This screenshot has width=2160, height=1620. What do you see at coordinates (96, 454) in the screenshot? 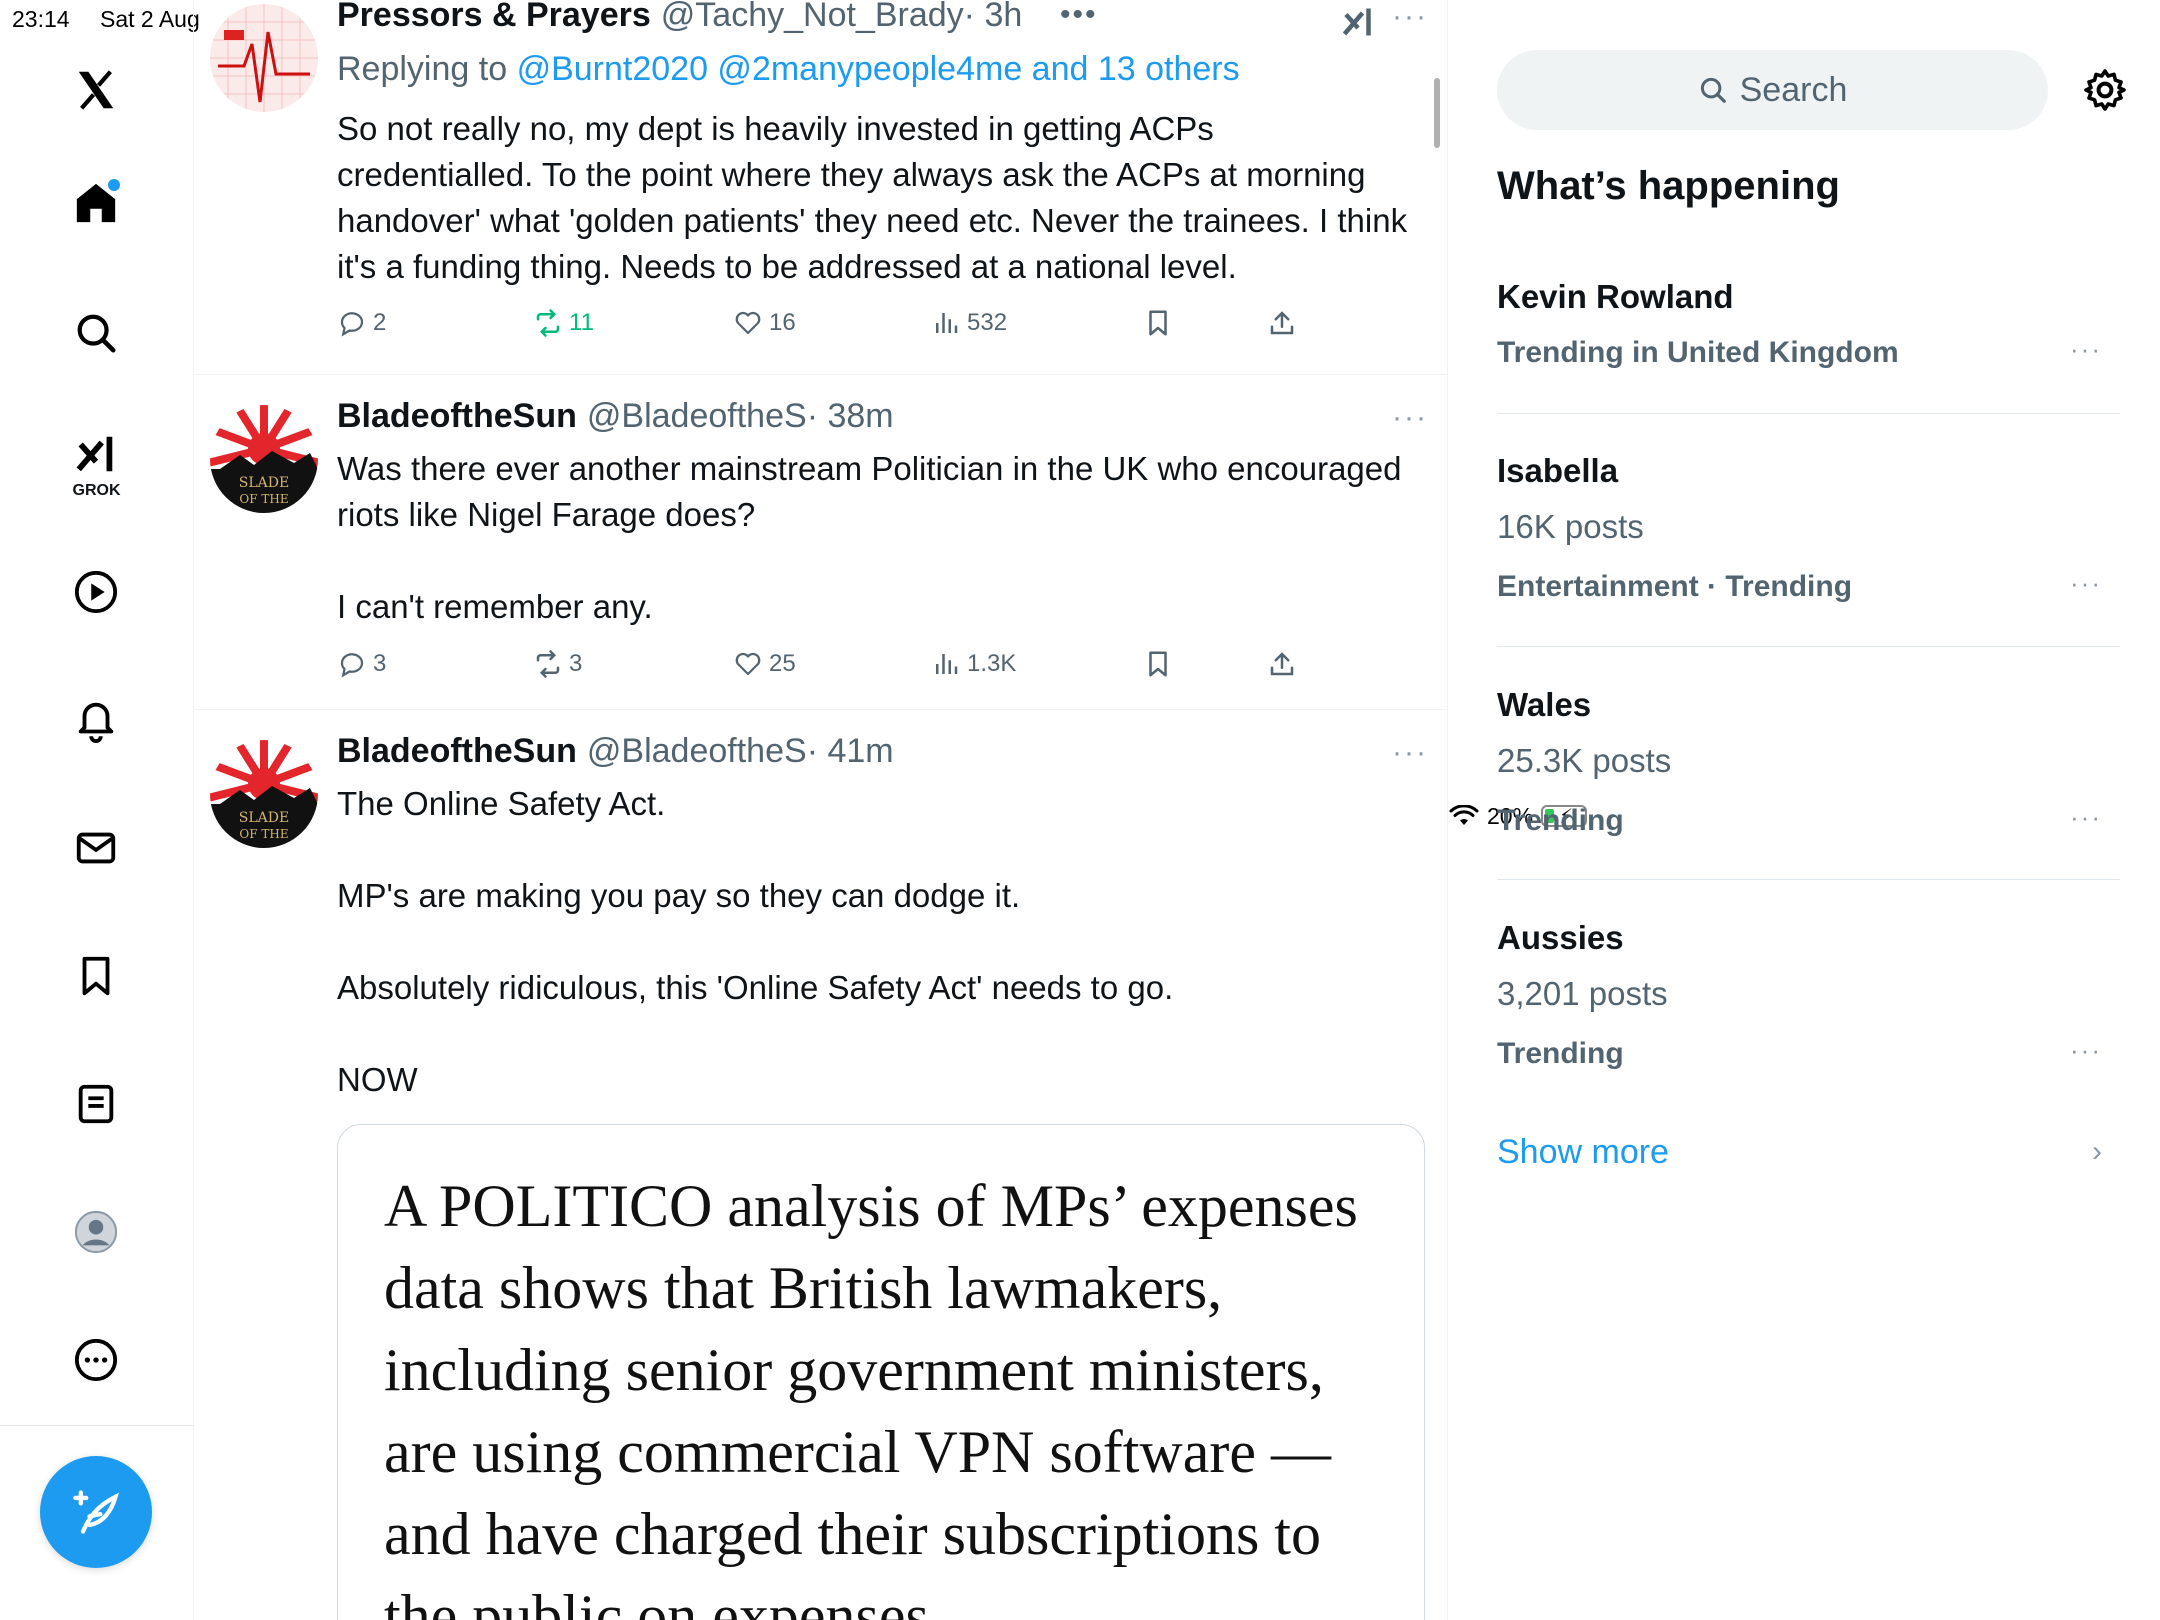
I see `sidebar-item-grok` at bounding box center [96, 454].